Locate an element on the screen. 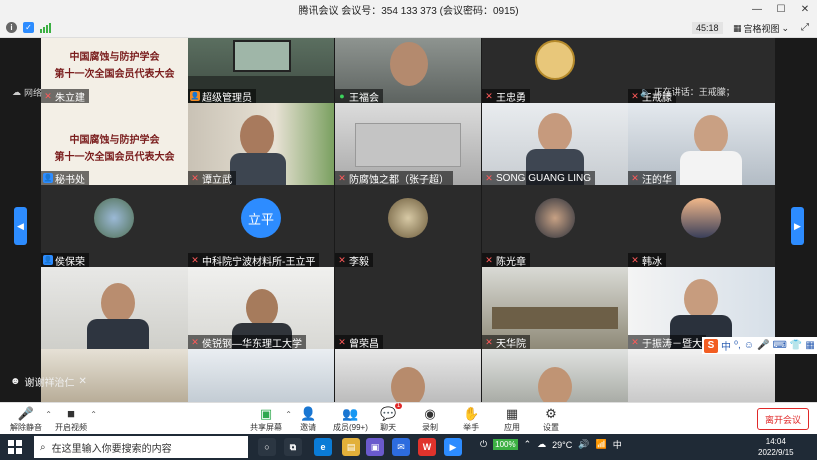  video-tile: ✕ 天华院 is located at coordinates (555, 308).